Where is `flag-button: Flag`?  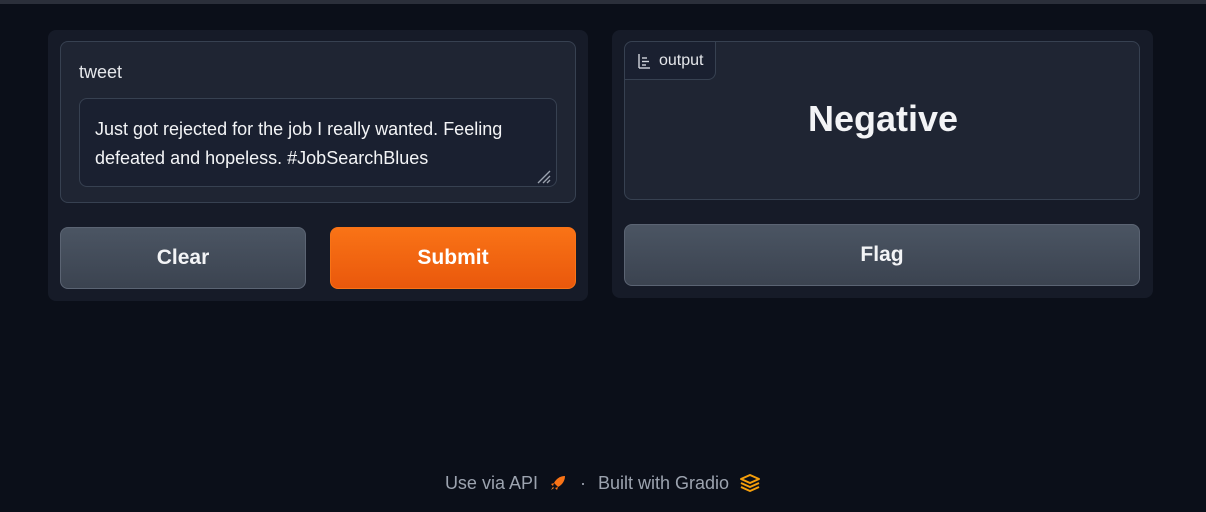 flag-button: Flag is located at coordinates (882, 255).